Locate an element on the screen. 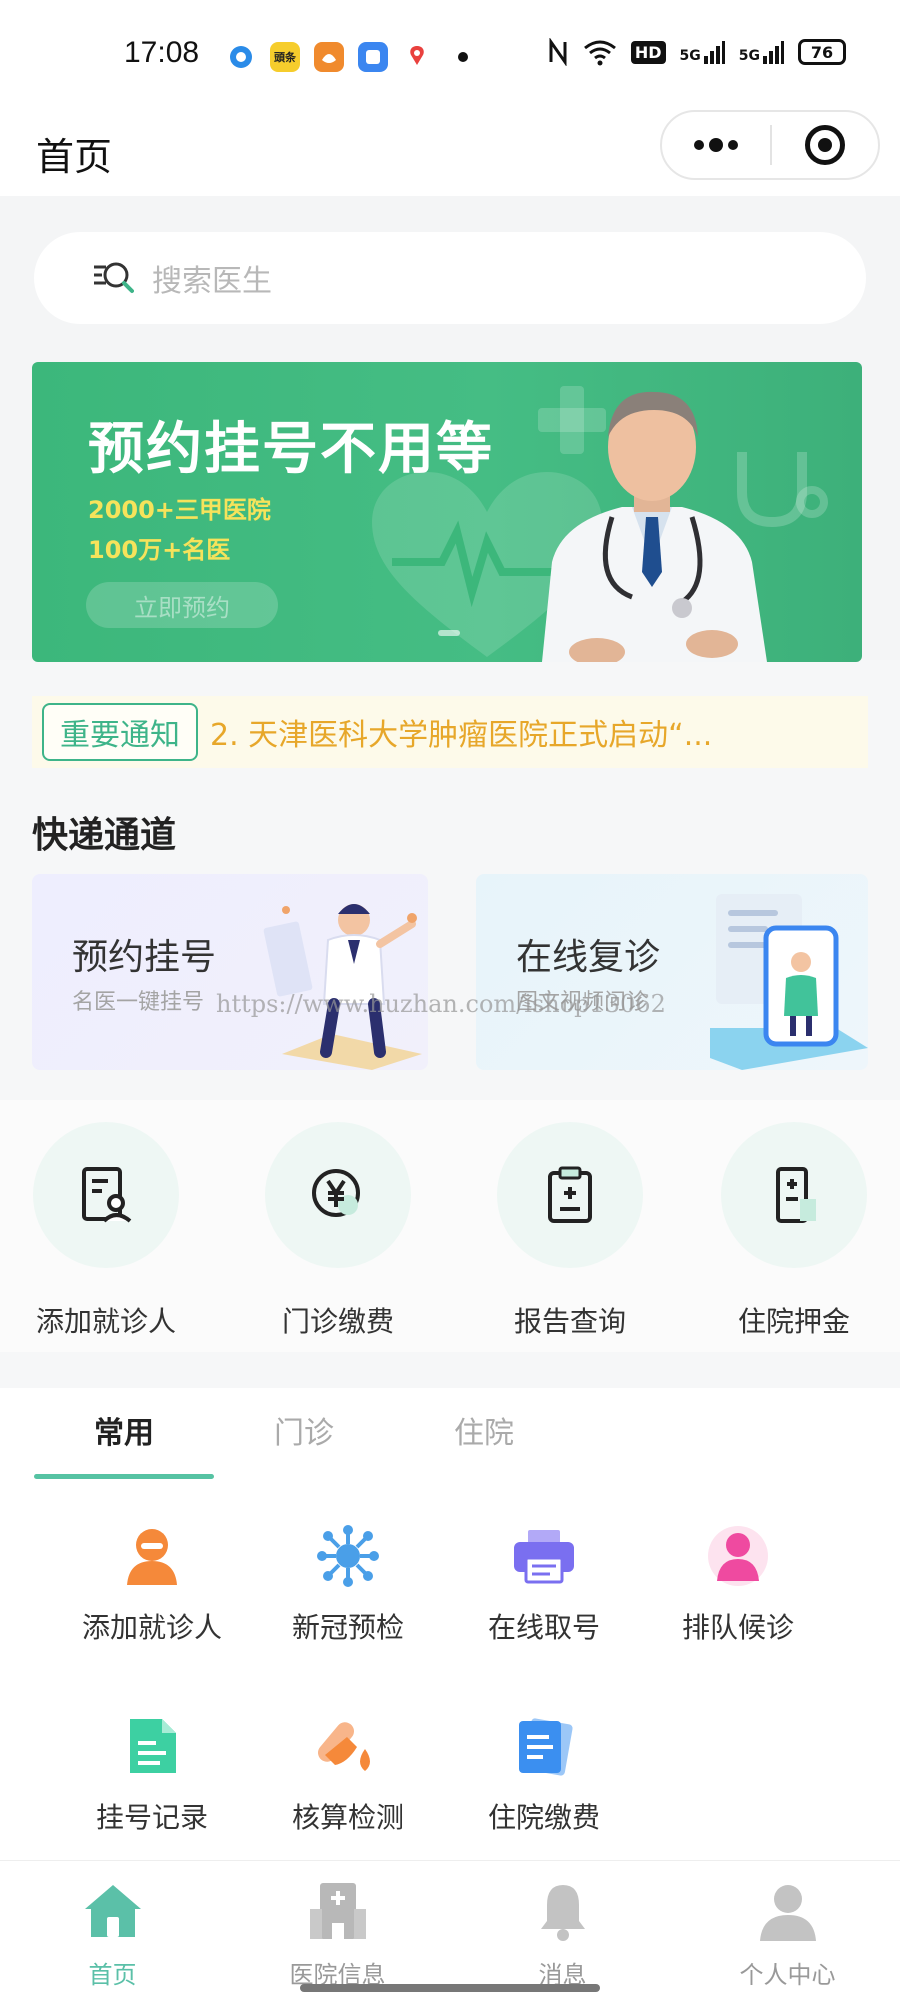 This screenshot has height=2000, width=900. service-queue-waiting: 排队候诊 is located at coordinates (738, 1585).